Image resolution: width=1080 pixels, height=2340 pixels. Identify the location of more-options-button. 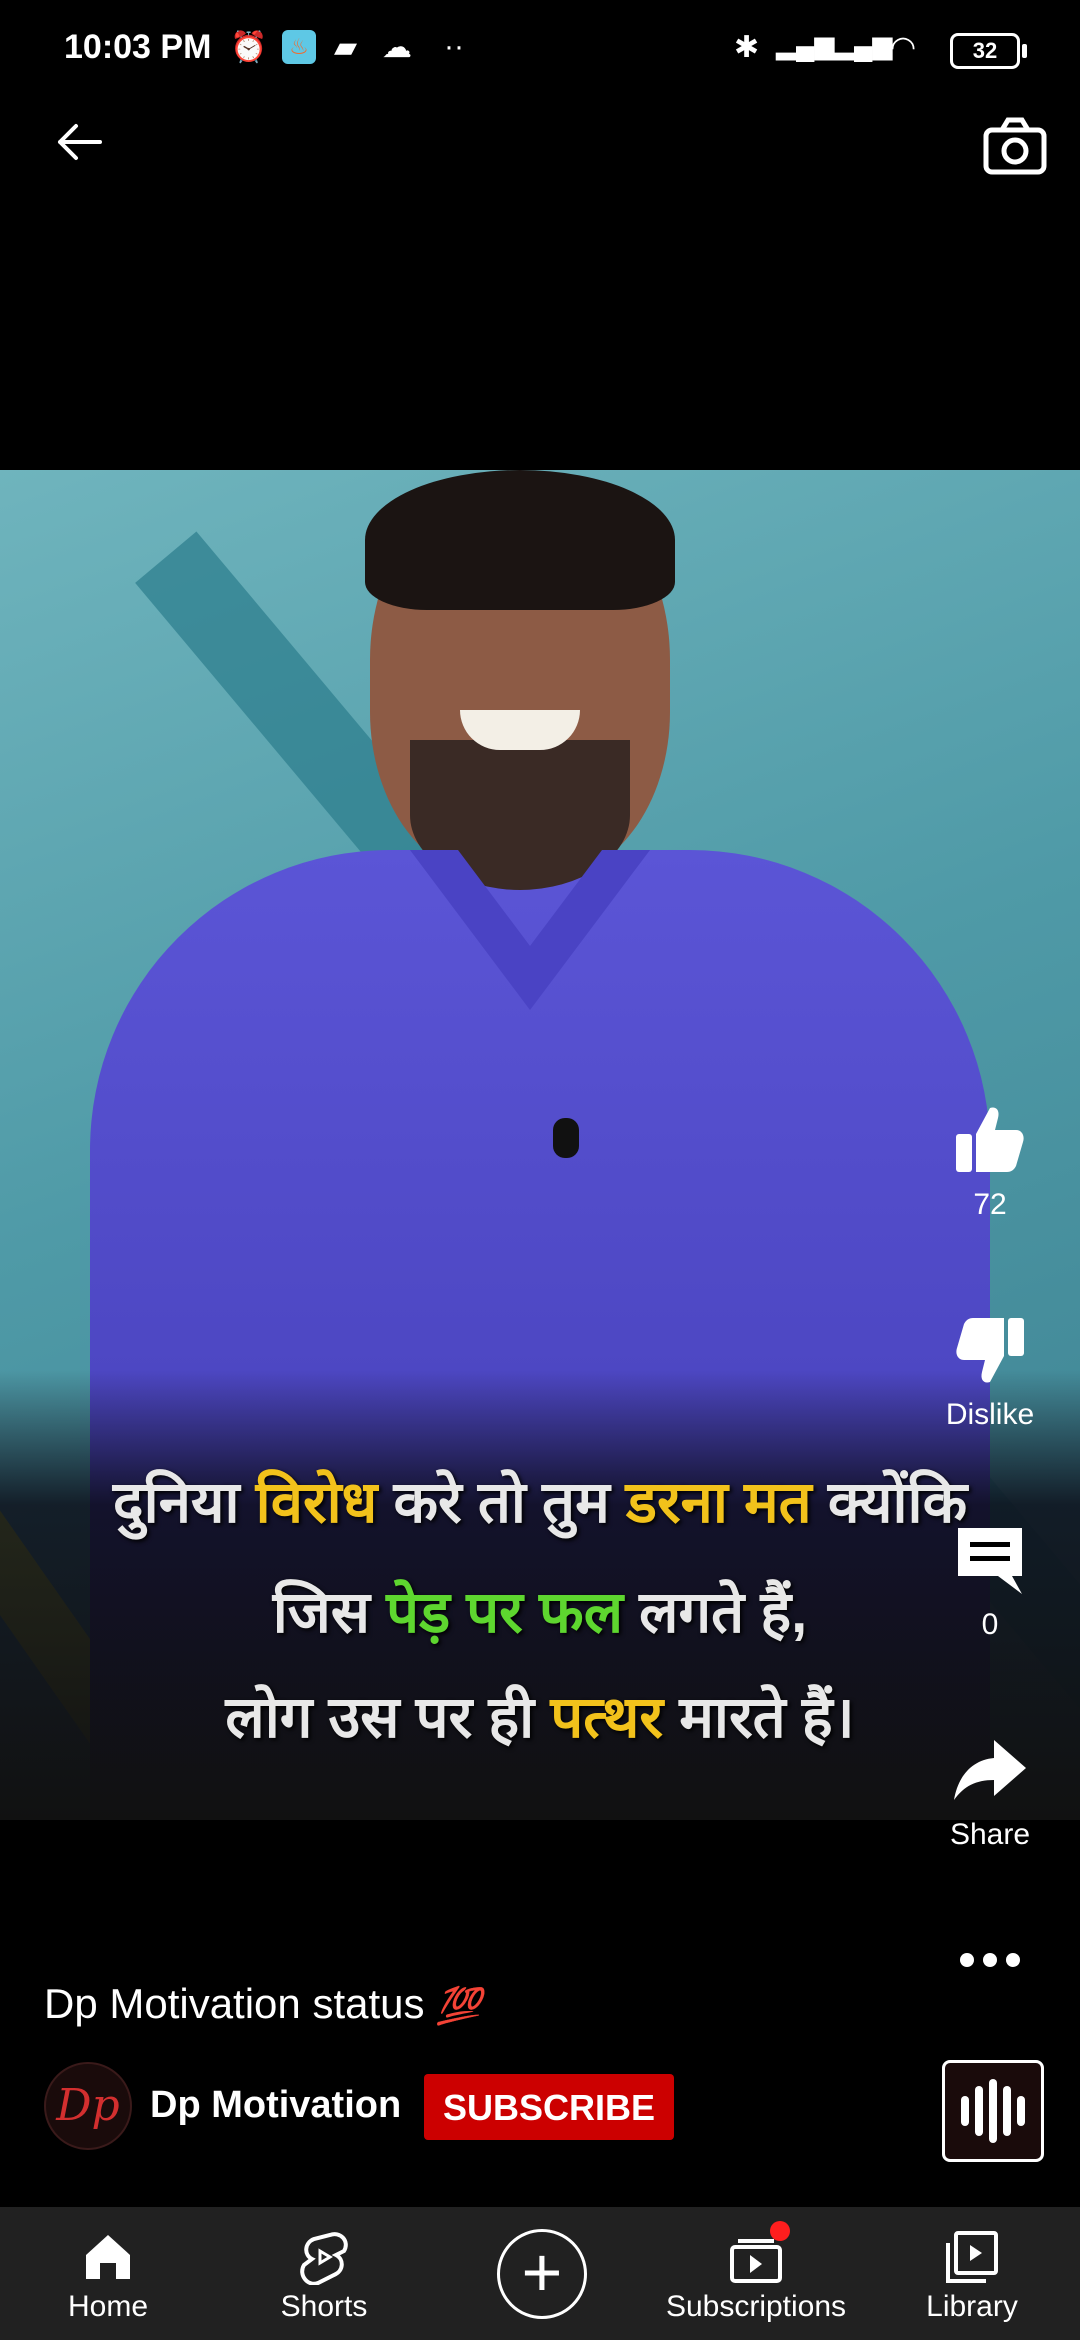
(990, 1960).